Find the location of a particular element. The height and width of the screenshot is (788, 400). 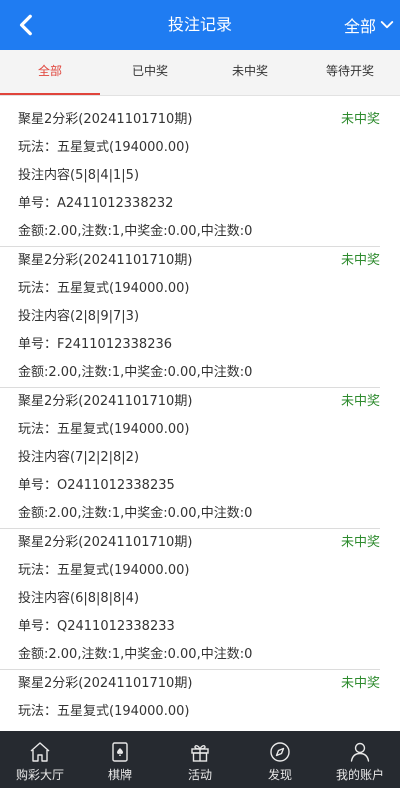

tabbar-item-cards: 棋牌 is located at coordinates (120, 759).